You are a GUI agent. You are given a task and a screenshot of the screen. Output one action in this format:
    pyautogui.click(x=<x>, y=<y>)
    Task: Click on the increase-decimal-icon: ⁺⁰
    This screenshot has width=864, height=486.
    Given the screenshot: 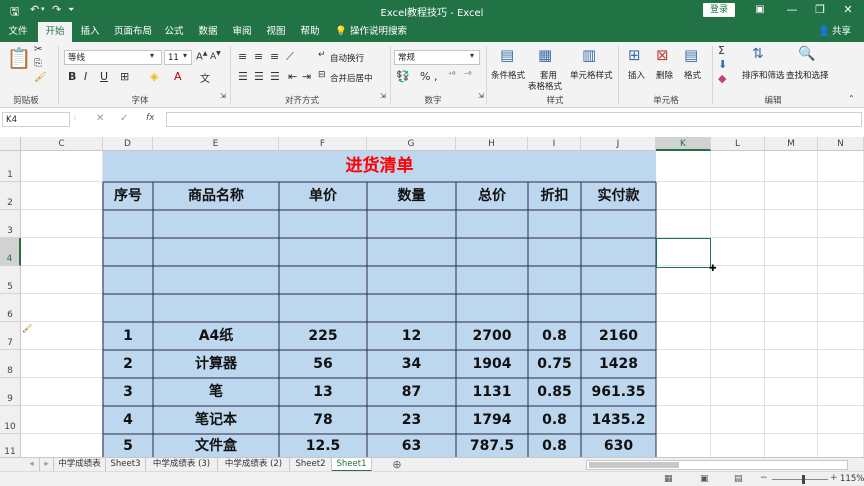 What is the action you would take?
    pyautogui.click(x=451, y=74)
    